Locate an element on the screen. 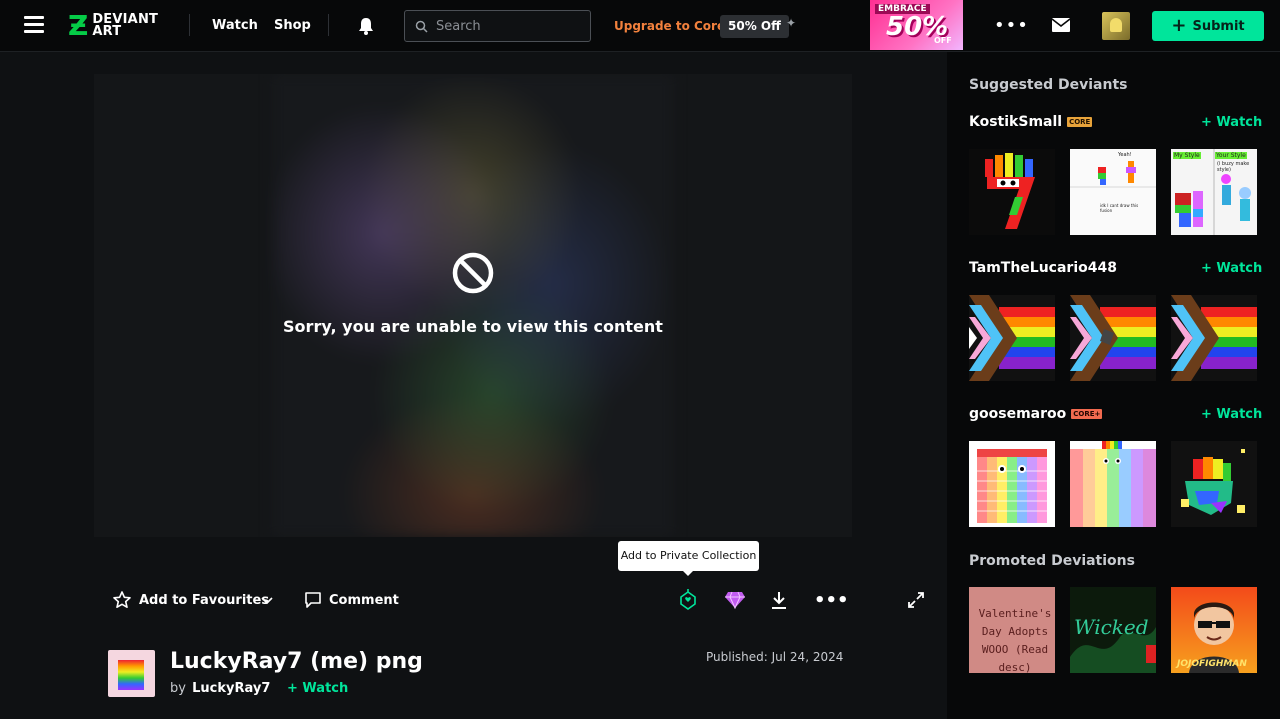 The width and height of the screenshot is (1280, 719). deviant-name-tamthelucario448: TamTheLucario448 is located at coordinates (1043, 268).